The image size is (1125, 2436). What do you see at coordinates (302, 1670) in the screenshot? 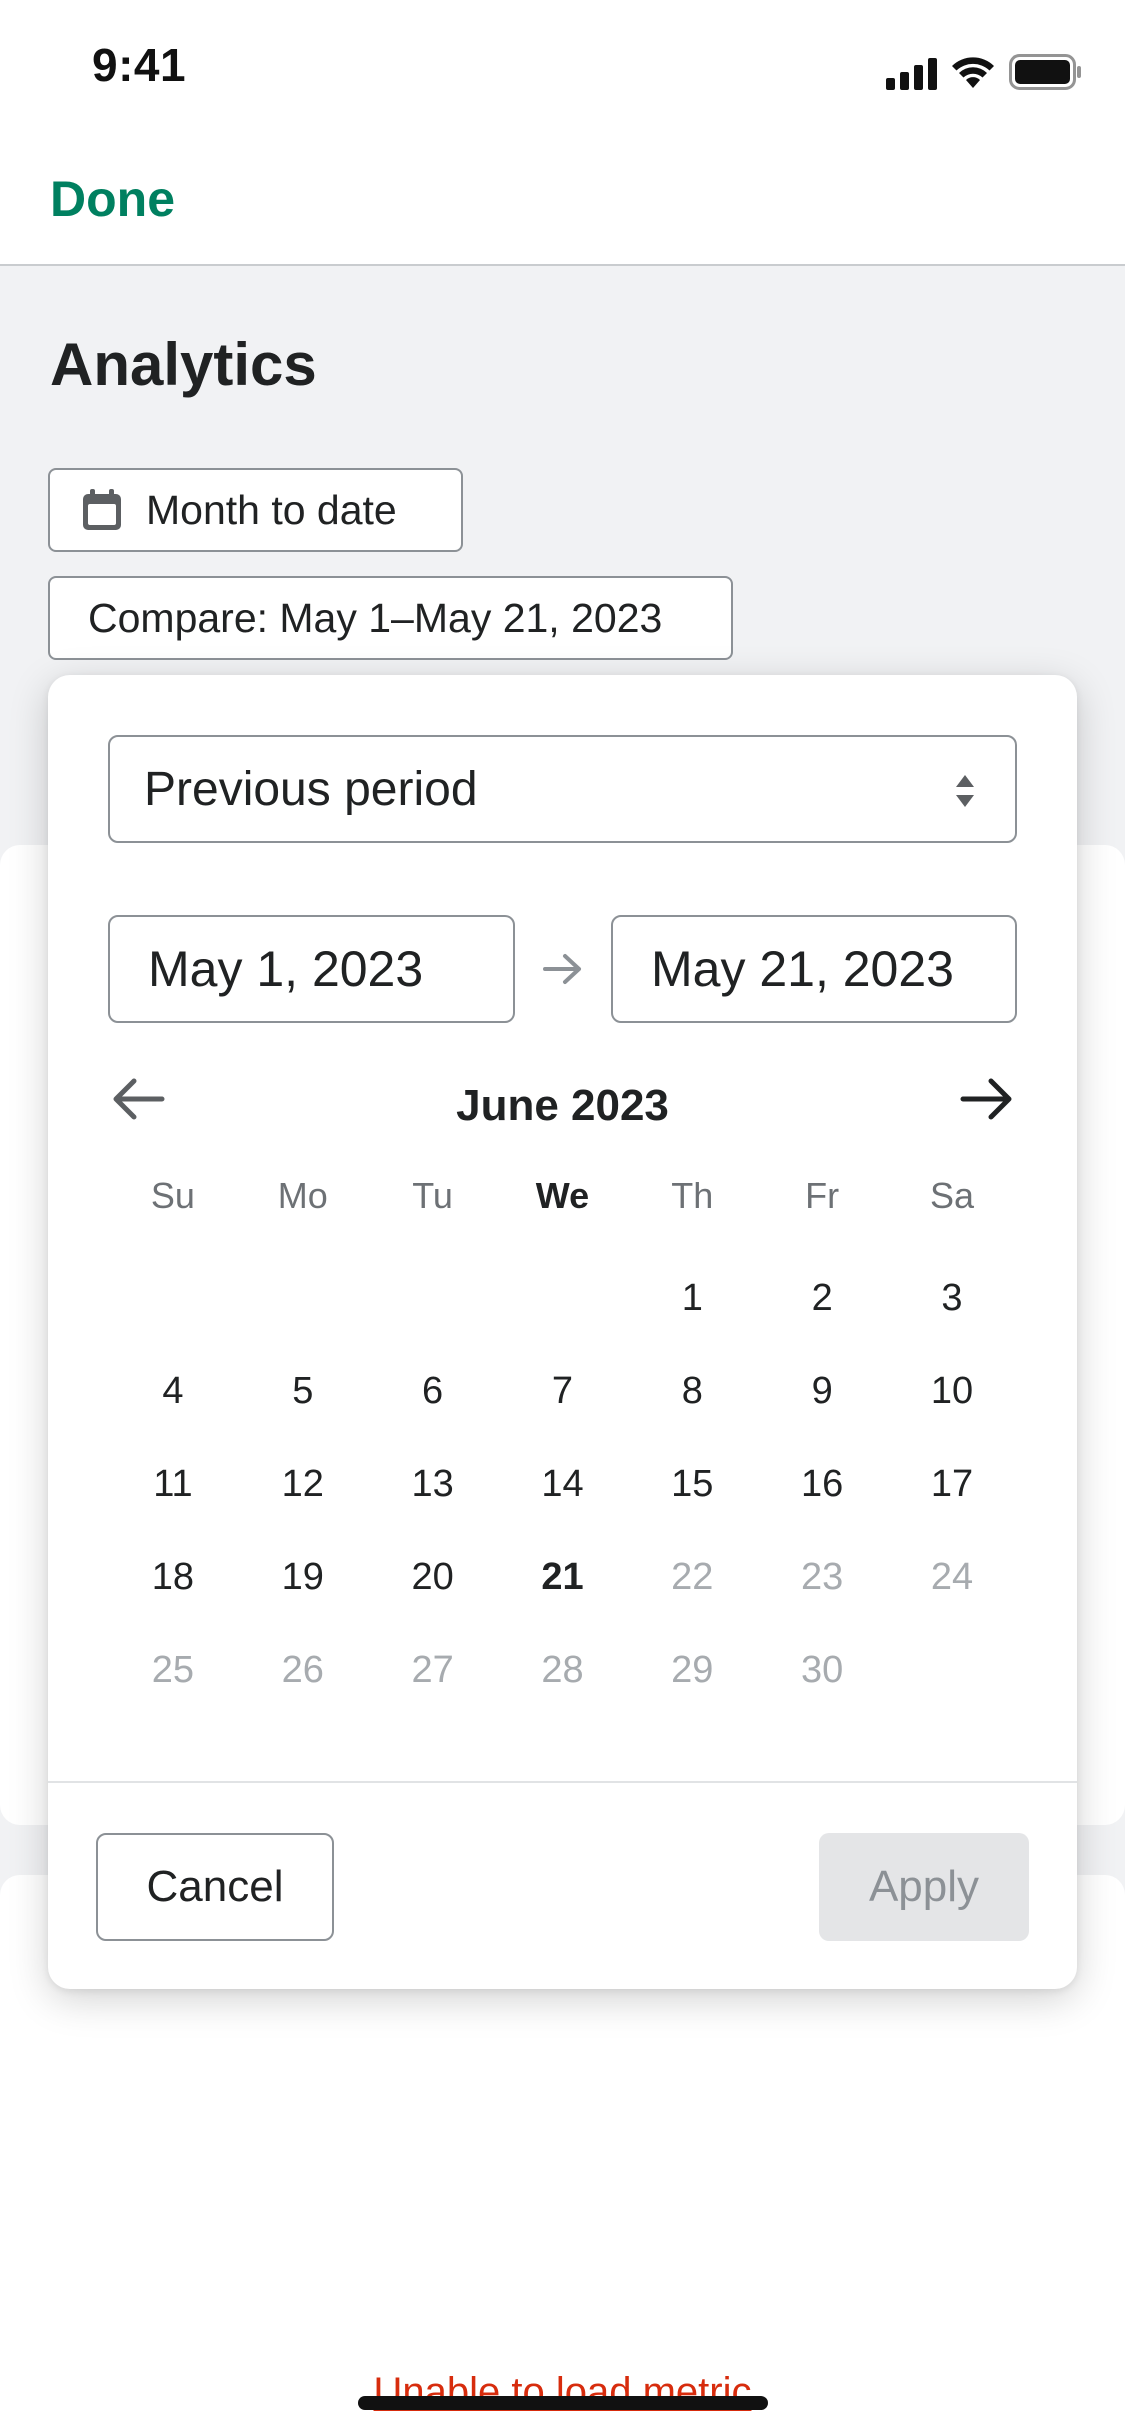
I see `calendar-day: 26` at bounding box center [302, 1670].